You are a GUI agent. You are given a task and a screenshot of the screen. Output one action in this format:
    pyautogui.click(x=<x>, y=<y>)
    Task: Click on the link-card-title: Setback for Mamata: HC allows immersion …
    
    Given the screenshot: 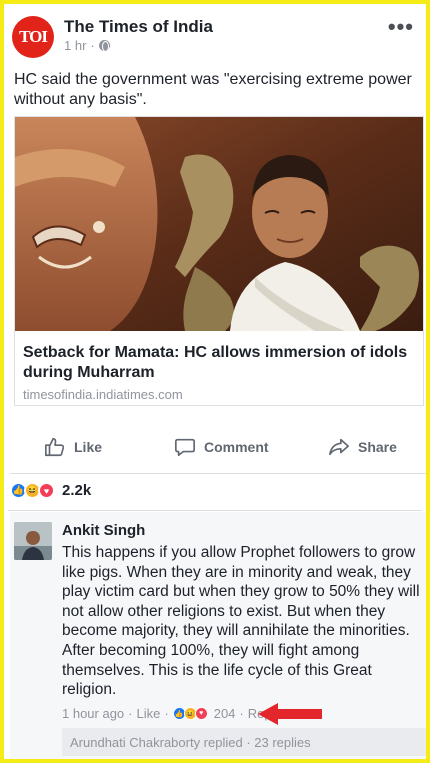 What is the action you would take?
    pyautogui.click(x=218, y=363)
    